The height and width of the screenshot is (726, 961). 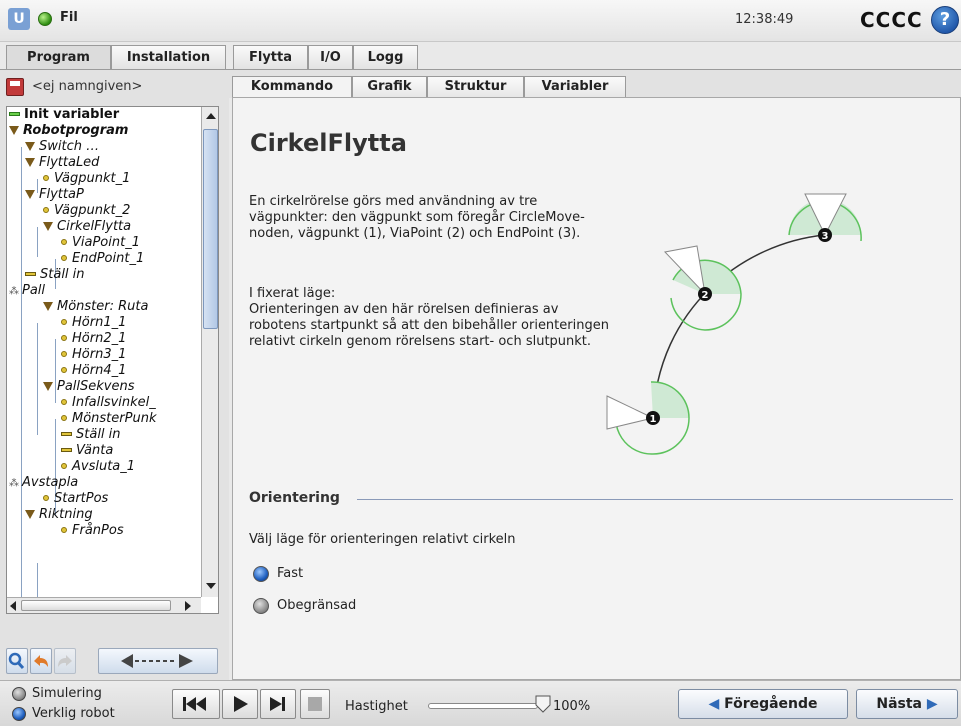 What do you see at coordinates (45, 19) in the screenshot?
I see `robot-status-icon` at bounding box center [45, 19].